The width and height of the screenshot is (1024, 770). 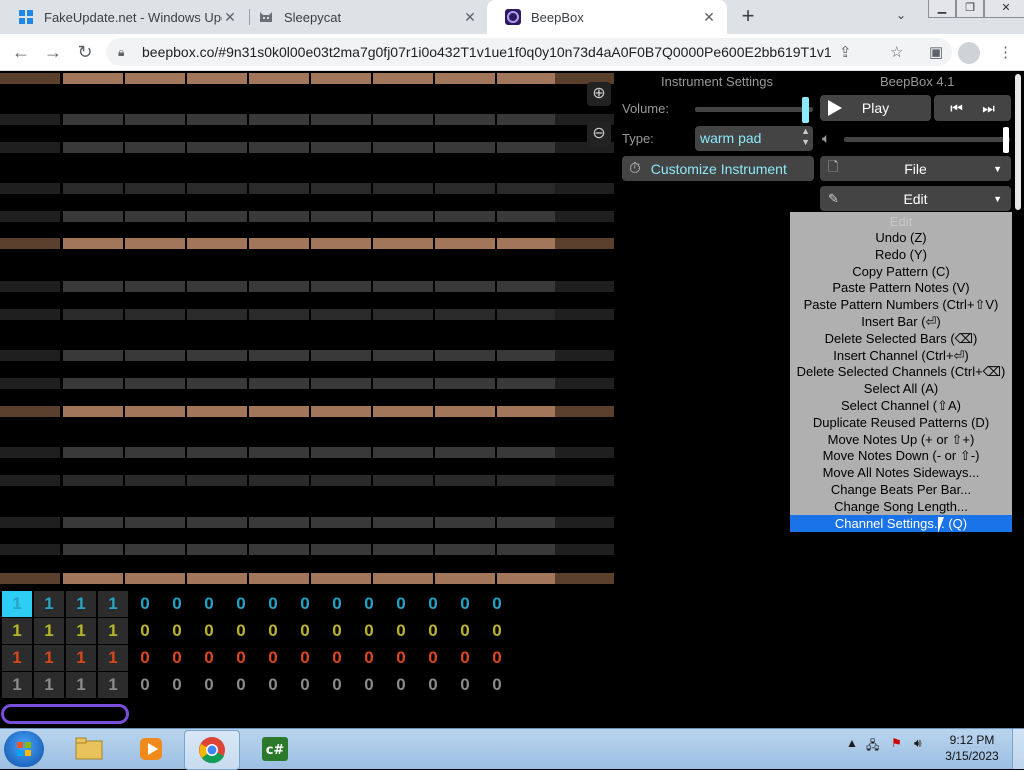 What do you see at coordinates (81, 631) in the screenshot?
I see `pattern-number-cell: 1` at bounding box center [81, 631].